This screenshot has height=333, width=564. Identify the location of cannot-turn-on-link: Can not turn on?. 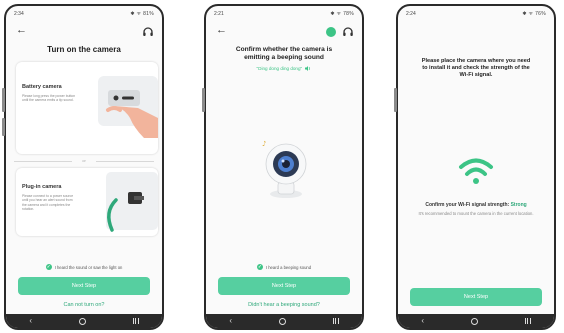
(84, 305).